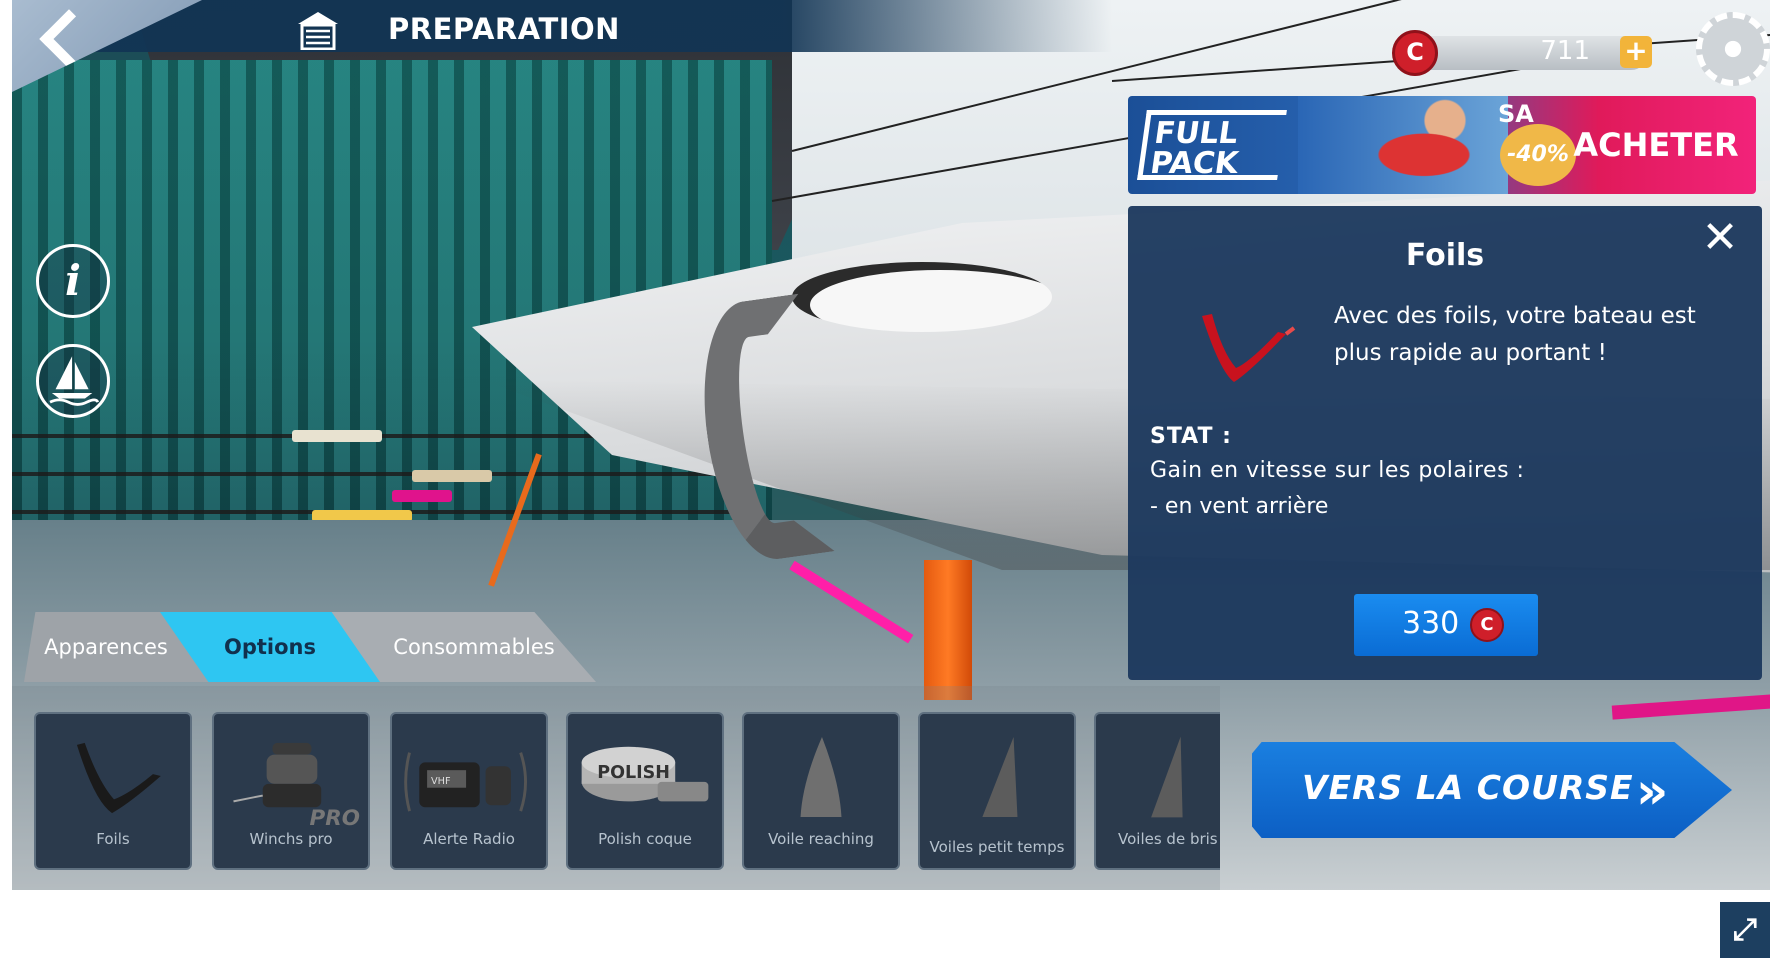 The image size is (1770, 958). What do you see at coordinates (948, 630) in the screenshot?
I see `keel-strut` at bounding box center [948, 630].